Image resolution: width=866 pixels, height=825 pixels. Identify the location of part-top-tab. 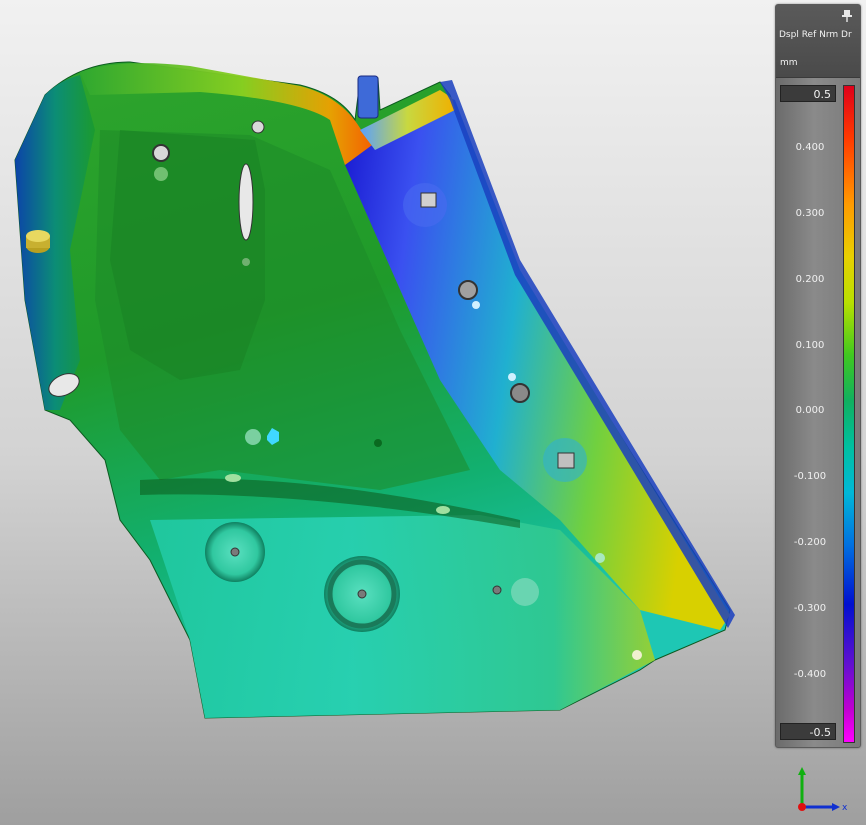
(368, 97).